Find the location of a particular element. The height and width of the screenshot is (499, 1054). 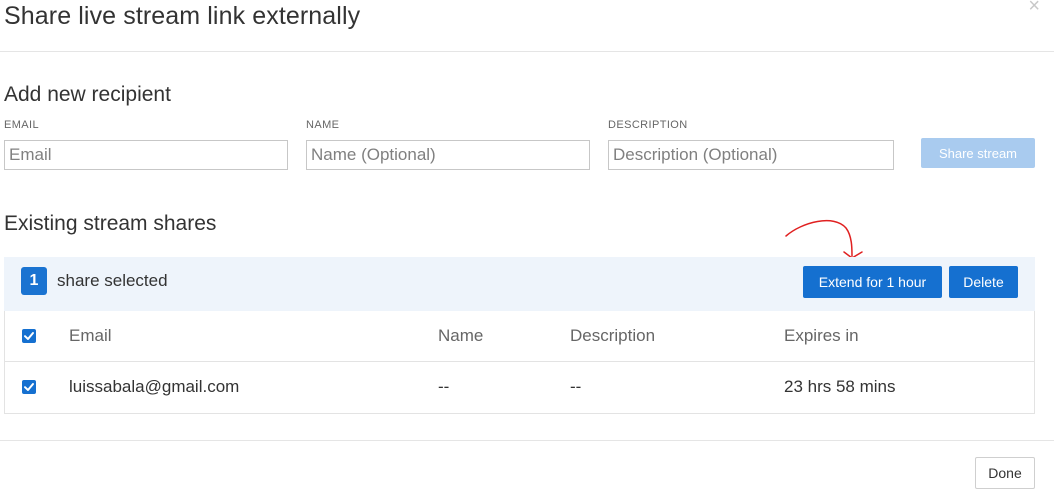

add-recipient-heading: Add new recipient is located at coordinates (87, 94).